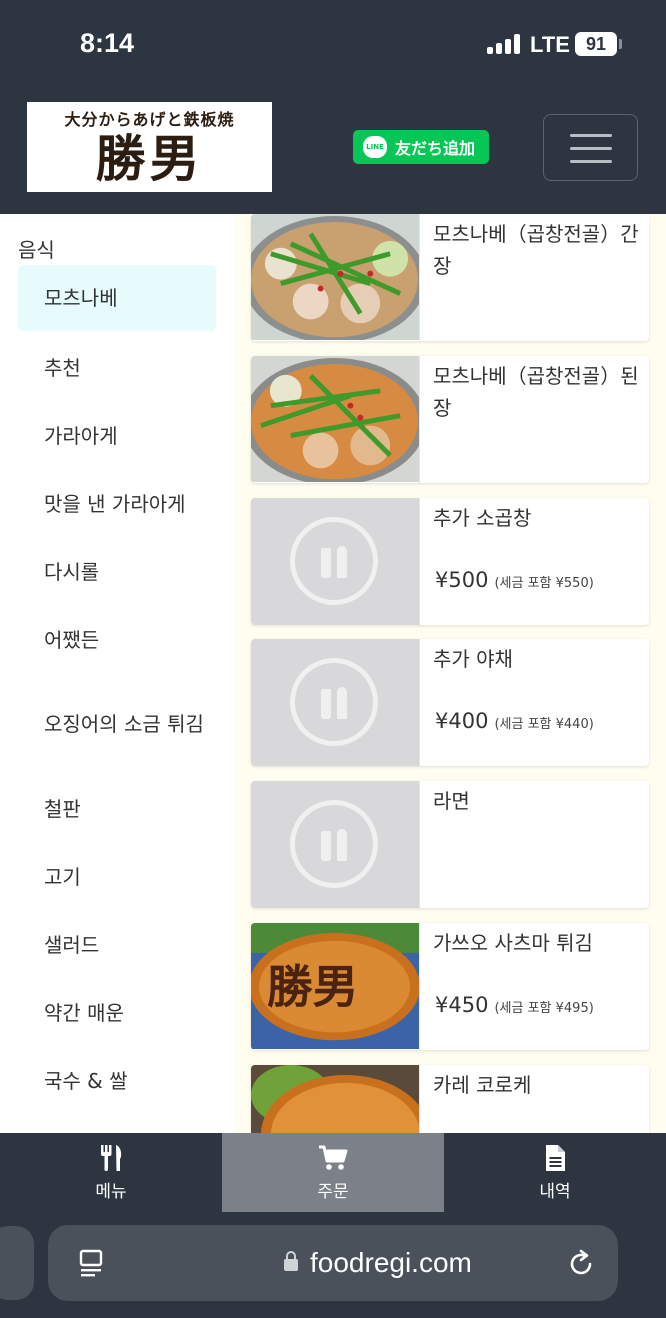  Describe the element at coordinates (536, 250) in the screenshot. I see `menu-item-name: 모츠나베（곱창전골）간장` at that location.